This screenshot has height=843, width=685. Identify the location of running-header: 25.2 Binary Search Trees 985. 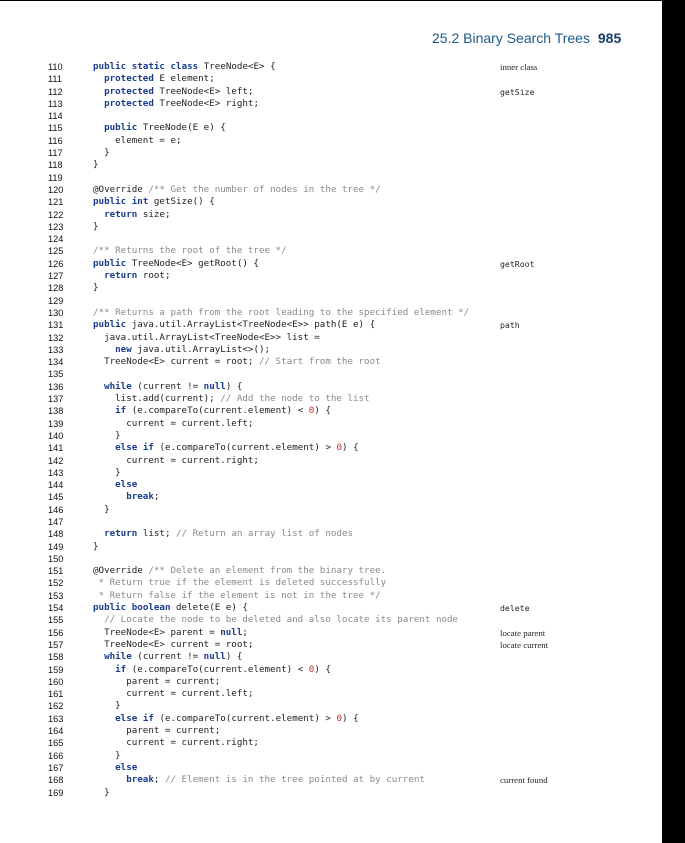
(526, 38).